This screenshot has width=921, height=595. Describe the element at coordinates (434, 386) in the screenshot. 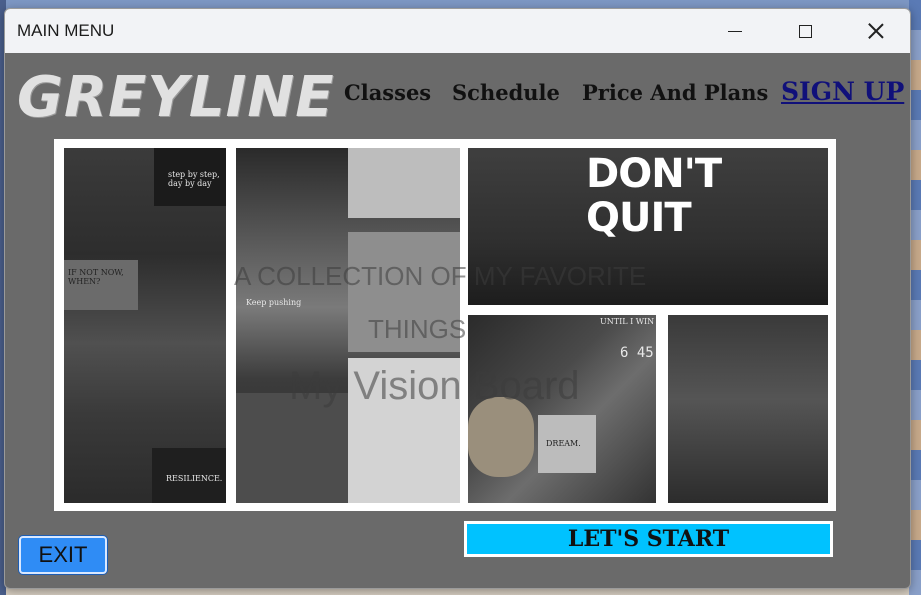

I see `vision-board-title: My Vision Board` at that location.